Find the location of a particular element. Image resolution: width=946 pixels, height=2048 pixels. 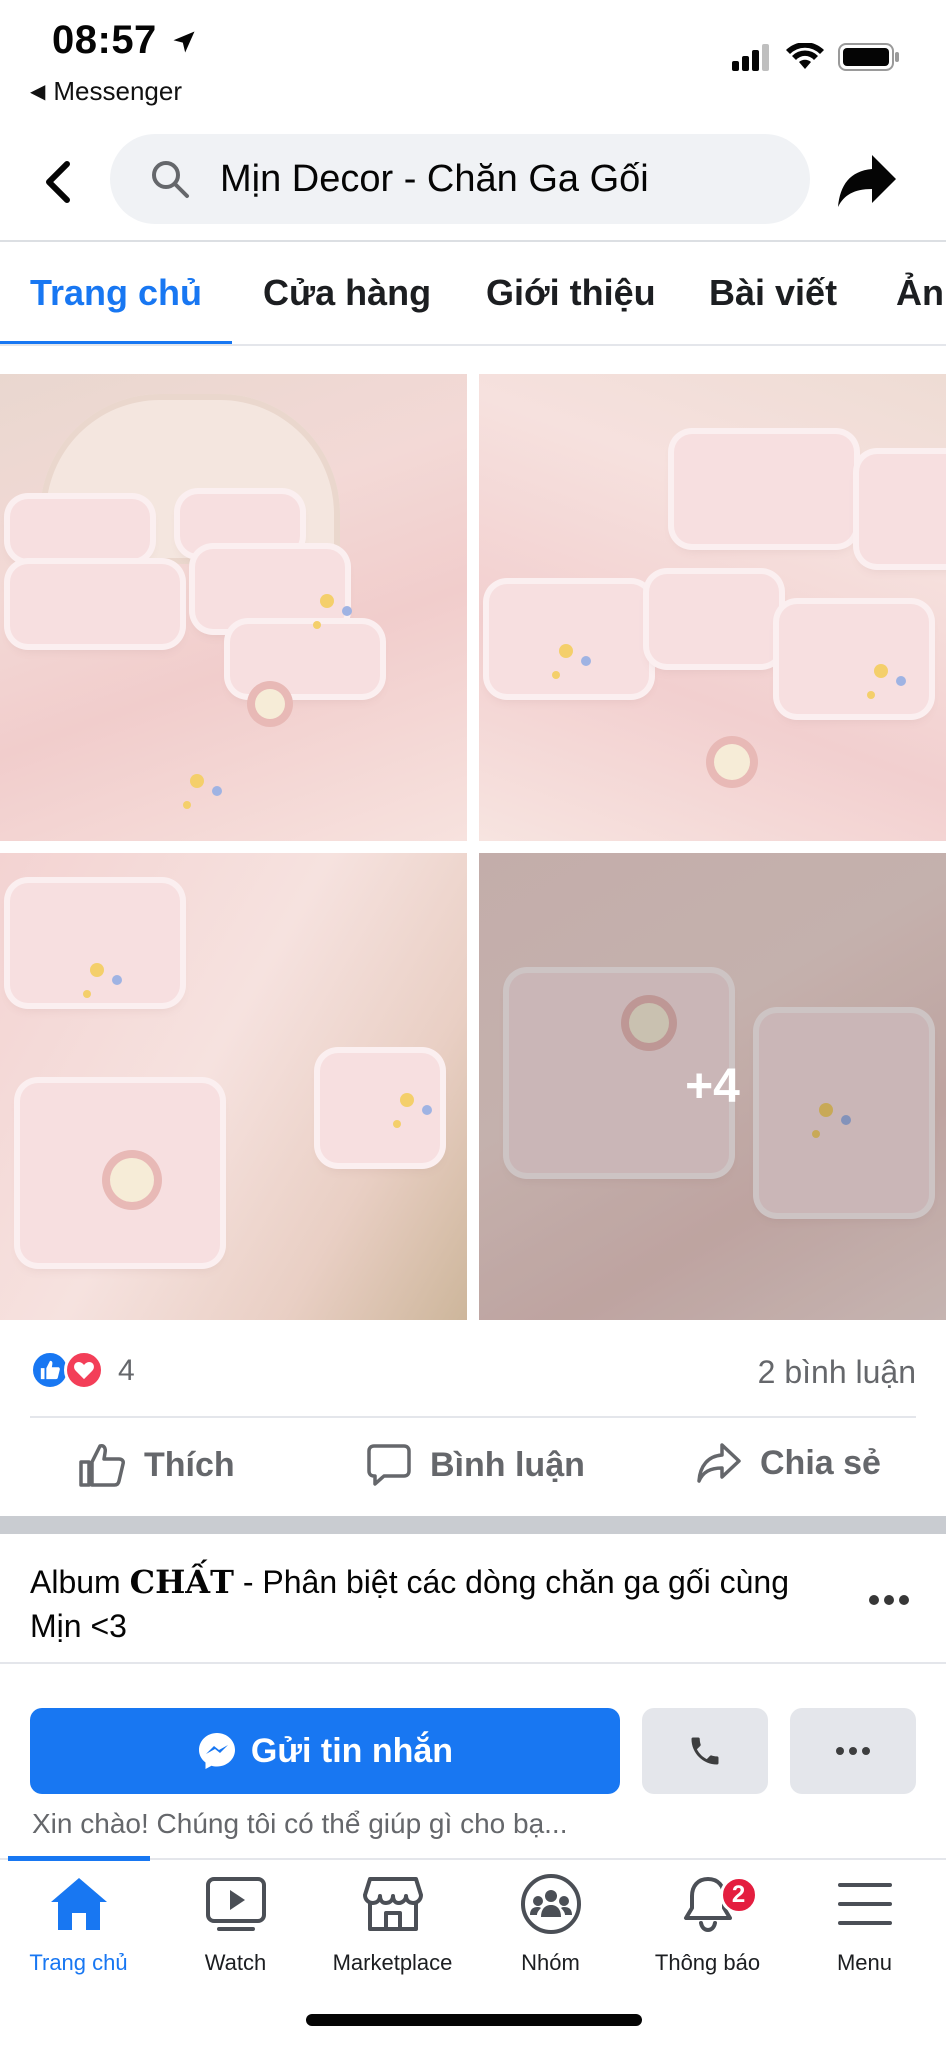

marketplace-icon is located at coordinates (393, 1904).